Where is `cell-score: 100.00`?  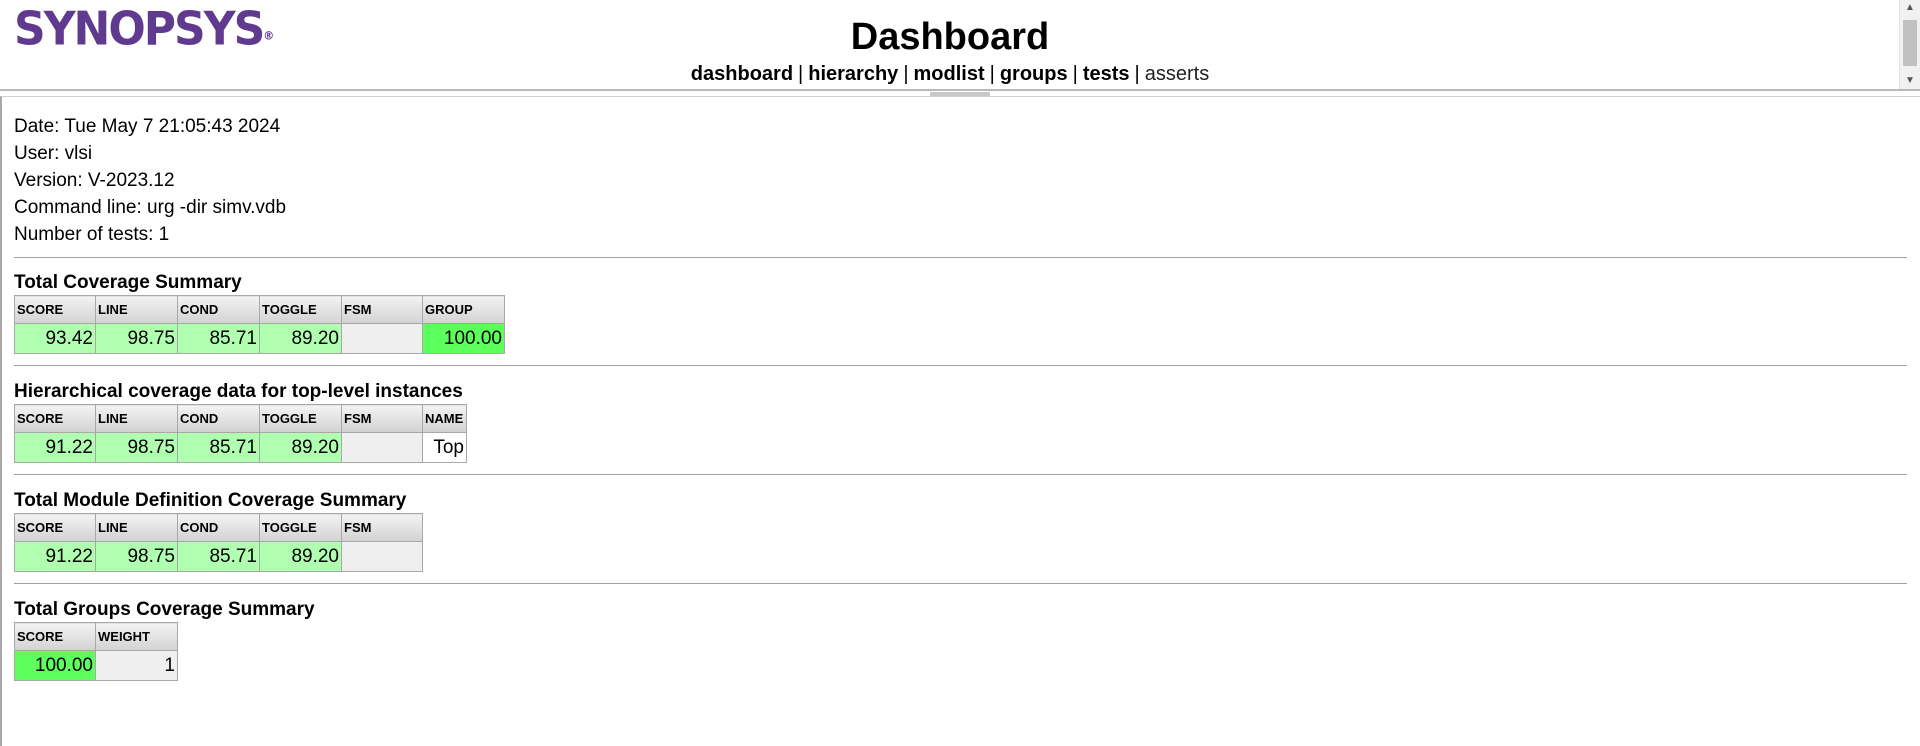 cell-score: 100.00 is located at coordinates (55, 665).